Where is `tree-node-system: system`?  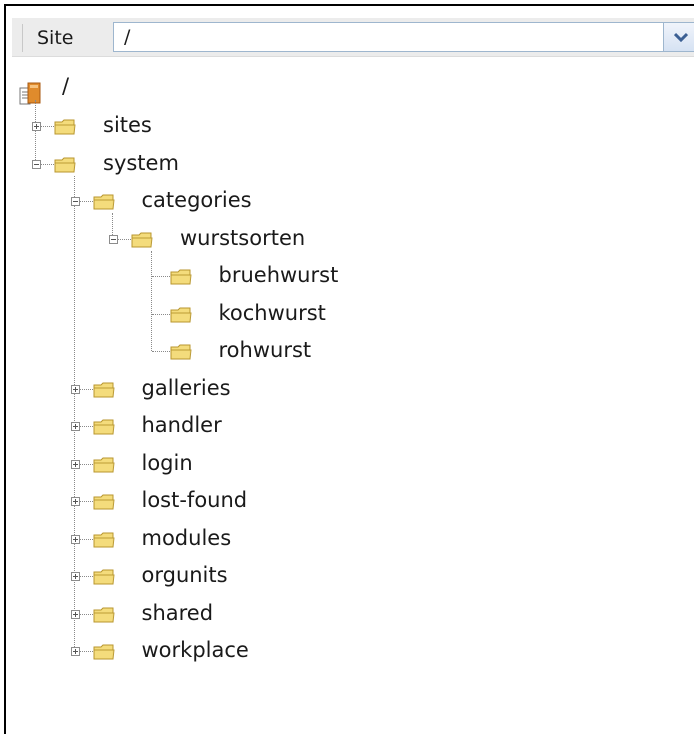
tree-node-system: system is located at coordinates (141, 163).